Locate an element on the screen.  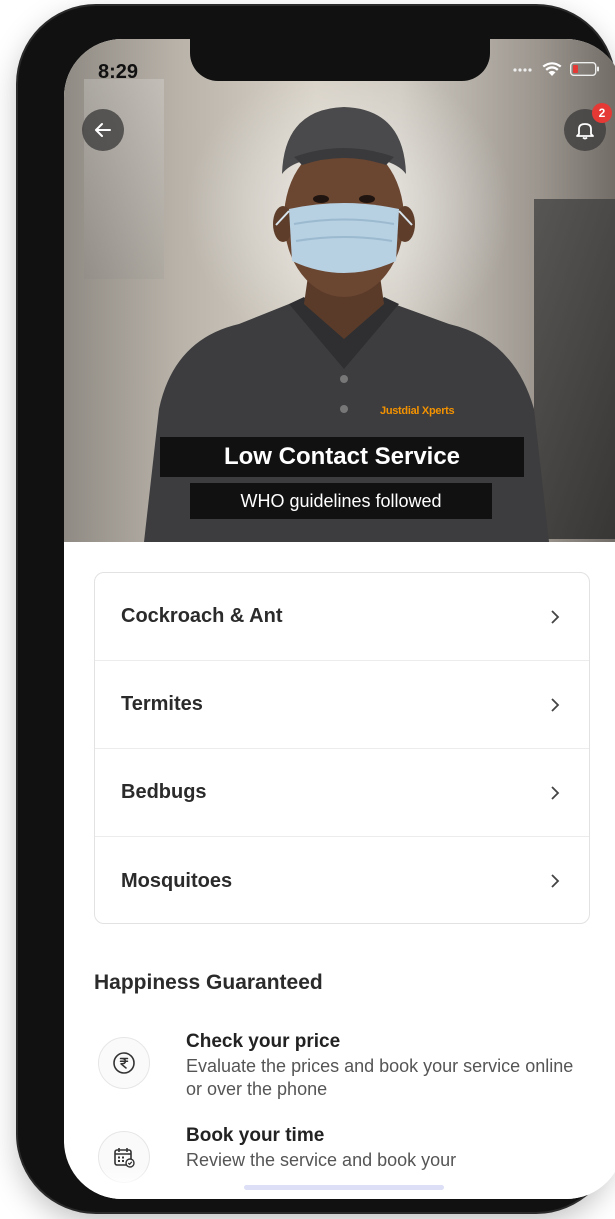
home-indicator is located at coordinates (344, 1187).